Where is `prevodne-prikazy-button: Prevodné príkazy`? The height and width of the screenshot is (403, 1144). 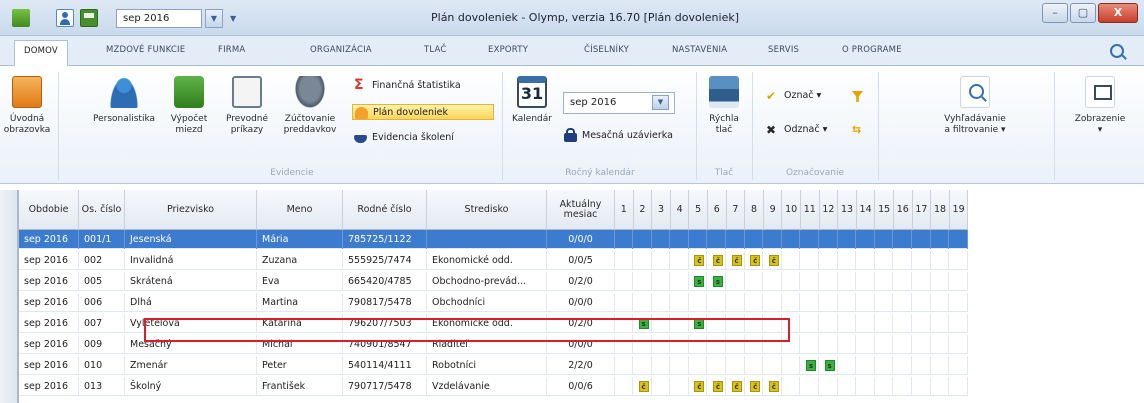
prevodne-prikazy-button: Prevodné príkazy is located at coordinates (247, 106).